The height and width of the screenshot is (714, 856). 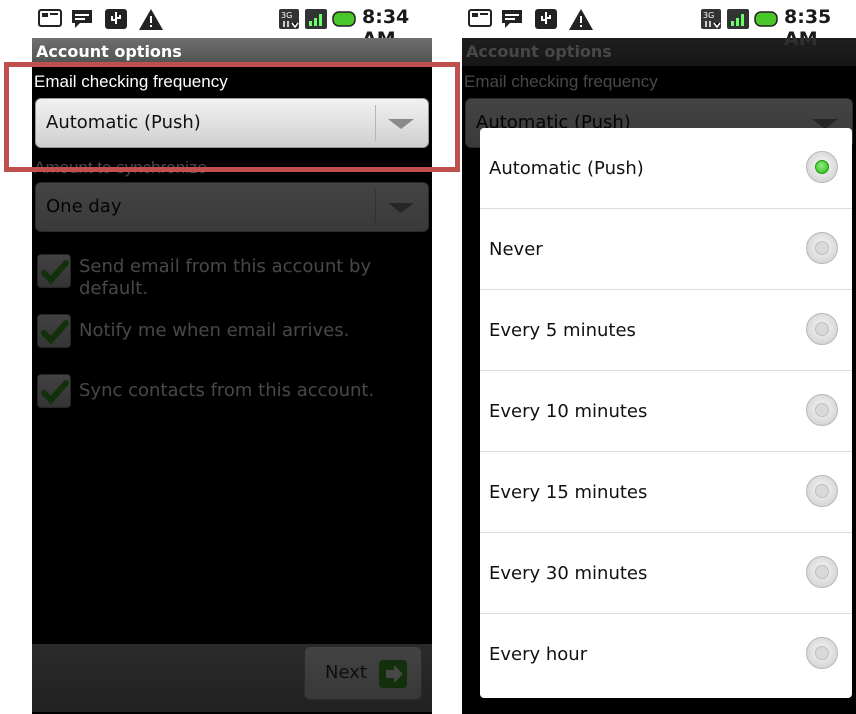 I want to click on option-label: Automatic (Push), so click(x=566, y=168).